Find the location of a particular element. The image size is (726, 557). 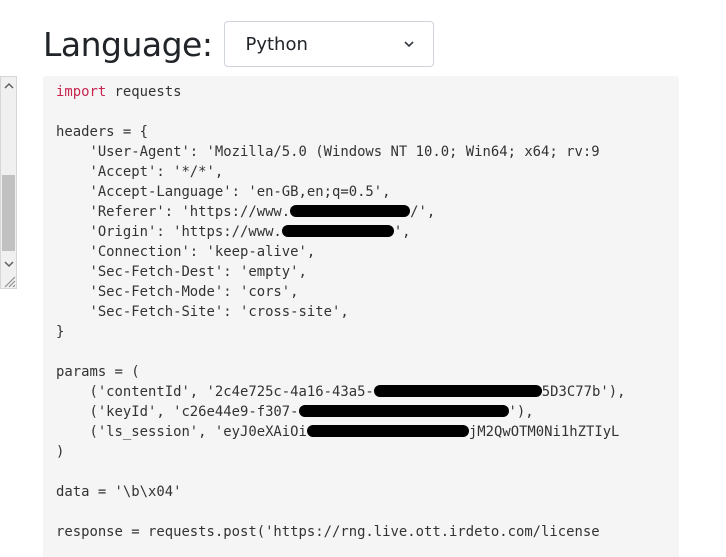

code-line: params = ( is located at coordinates (340, 372).